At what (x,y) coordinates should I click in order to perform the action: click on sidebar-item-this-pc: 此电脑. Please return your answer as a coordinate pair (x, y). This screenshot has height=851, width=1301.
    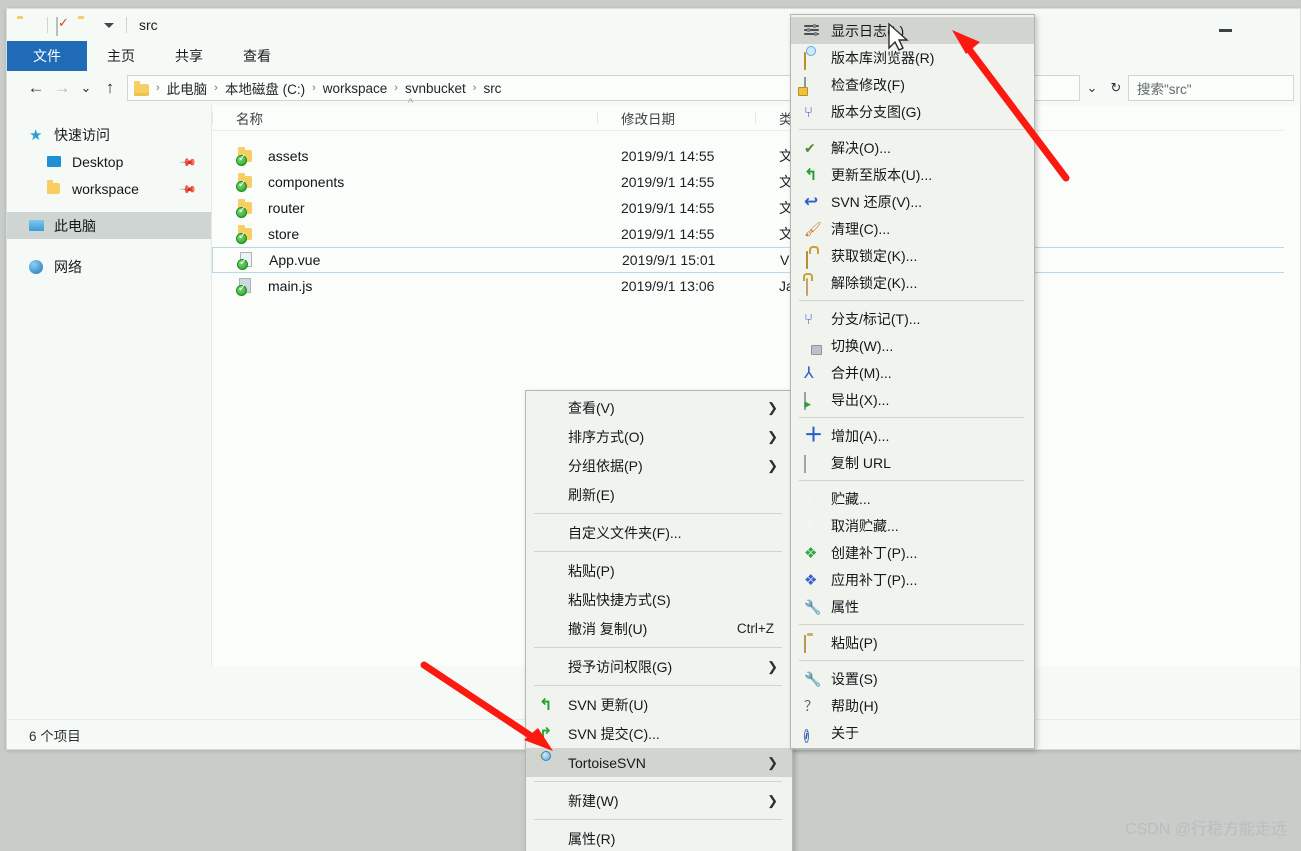
    Looking at the image, I should click on (109, 225).